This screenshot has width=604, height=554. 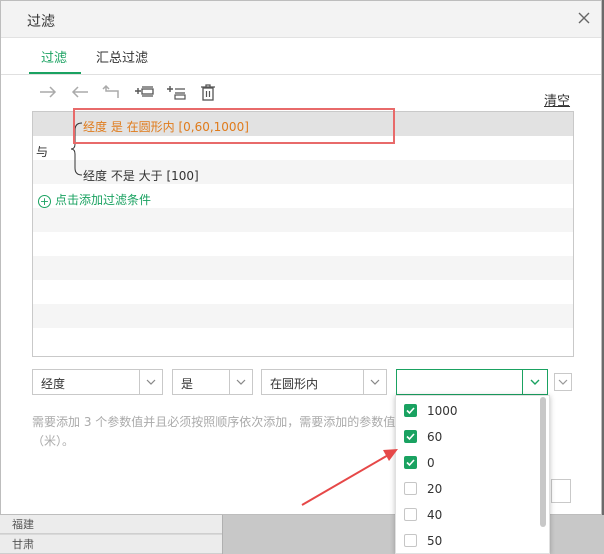 I want to click on dropdown-option-label: 1000, so click(x=442, y=411).